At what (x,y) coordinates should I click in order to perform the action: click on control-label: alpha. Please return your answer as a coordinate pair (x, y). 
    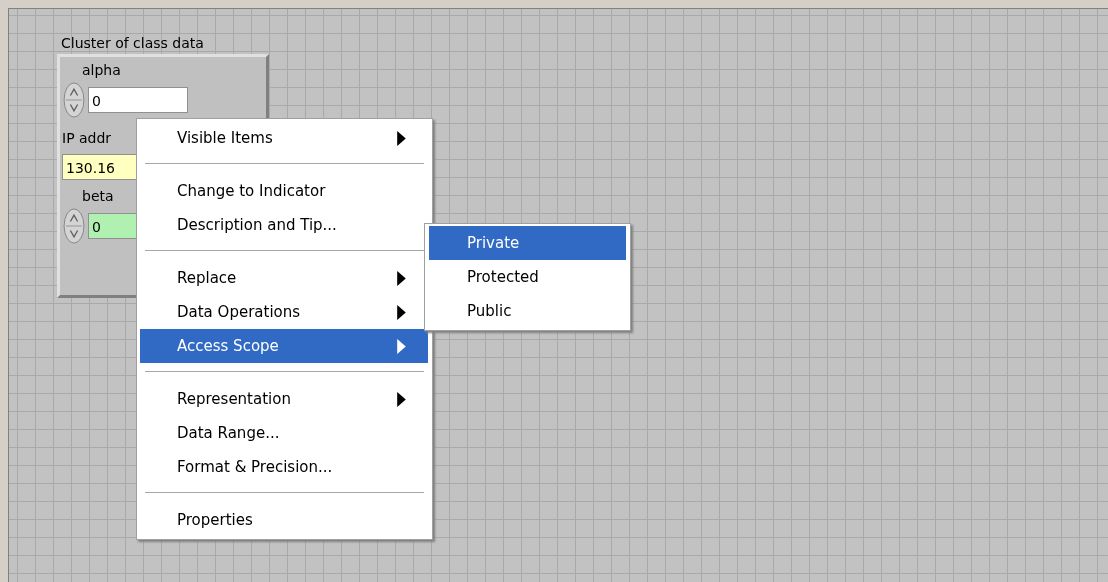
    Looking at the image, I should click on (101, 70).